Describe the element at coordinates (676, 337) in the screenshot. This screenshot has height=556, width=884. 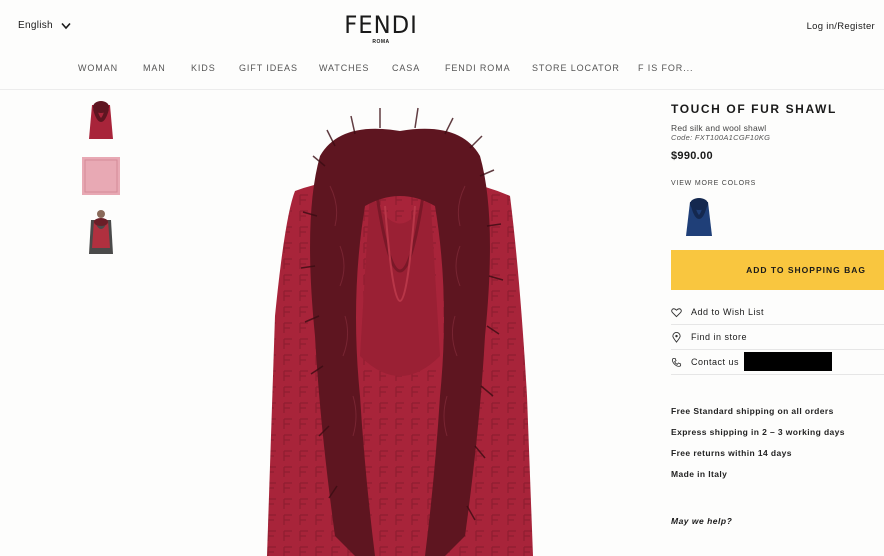
I see `location-pin-icon` at that location.